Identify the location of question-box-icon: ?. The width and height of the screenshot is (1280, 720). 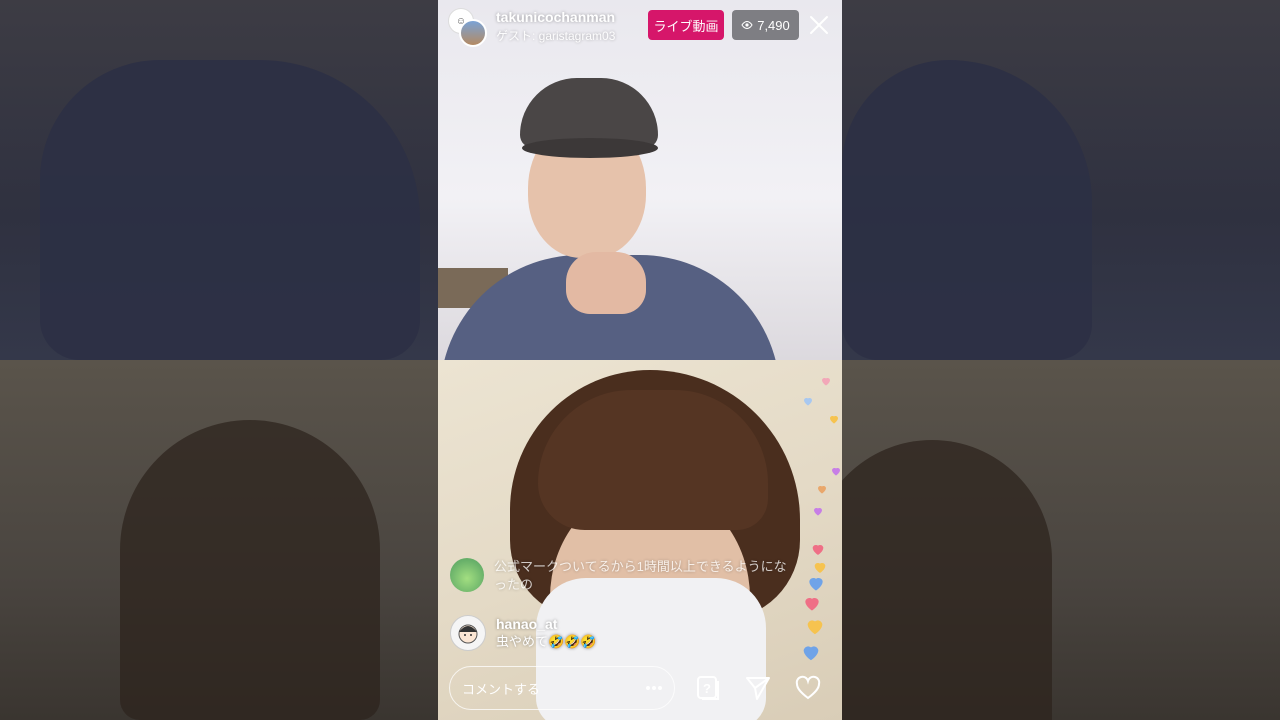
(708, 688).